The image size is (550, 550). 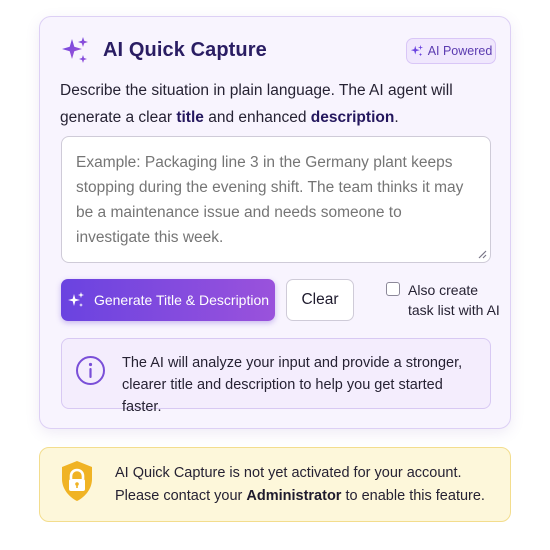 What do you see at coordinates (482, 254) in the screenshot?
I see `resize-grip-icon` at bounding box center [482, 254].